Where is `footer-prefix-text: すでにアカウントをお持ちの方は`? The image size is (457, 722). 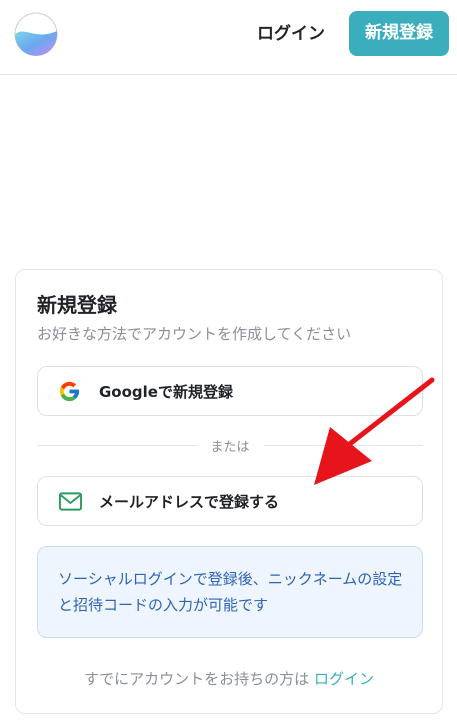 footer-prefix-text: すでにアカウントをお持ちの方は is located at coordinates (197, 679).